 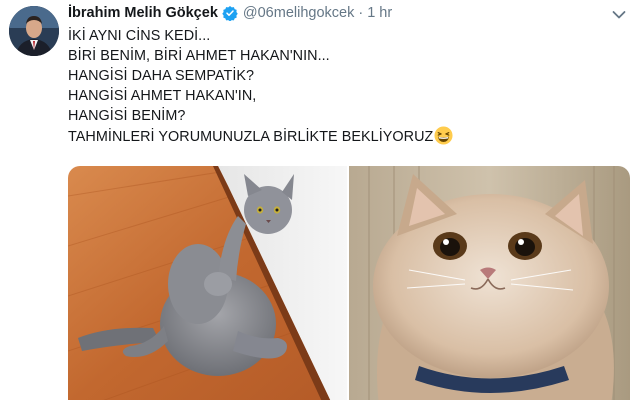 I want to click on tweet-text-line: HANGİSİ DAHA SEMPATİK?, so click(x=161, y=76).